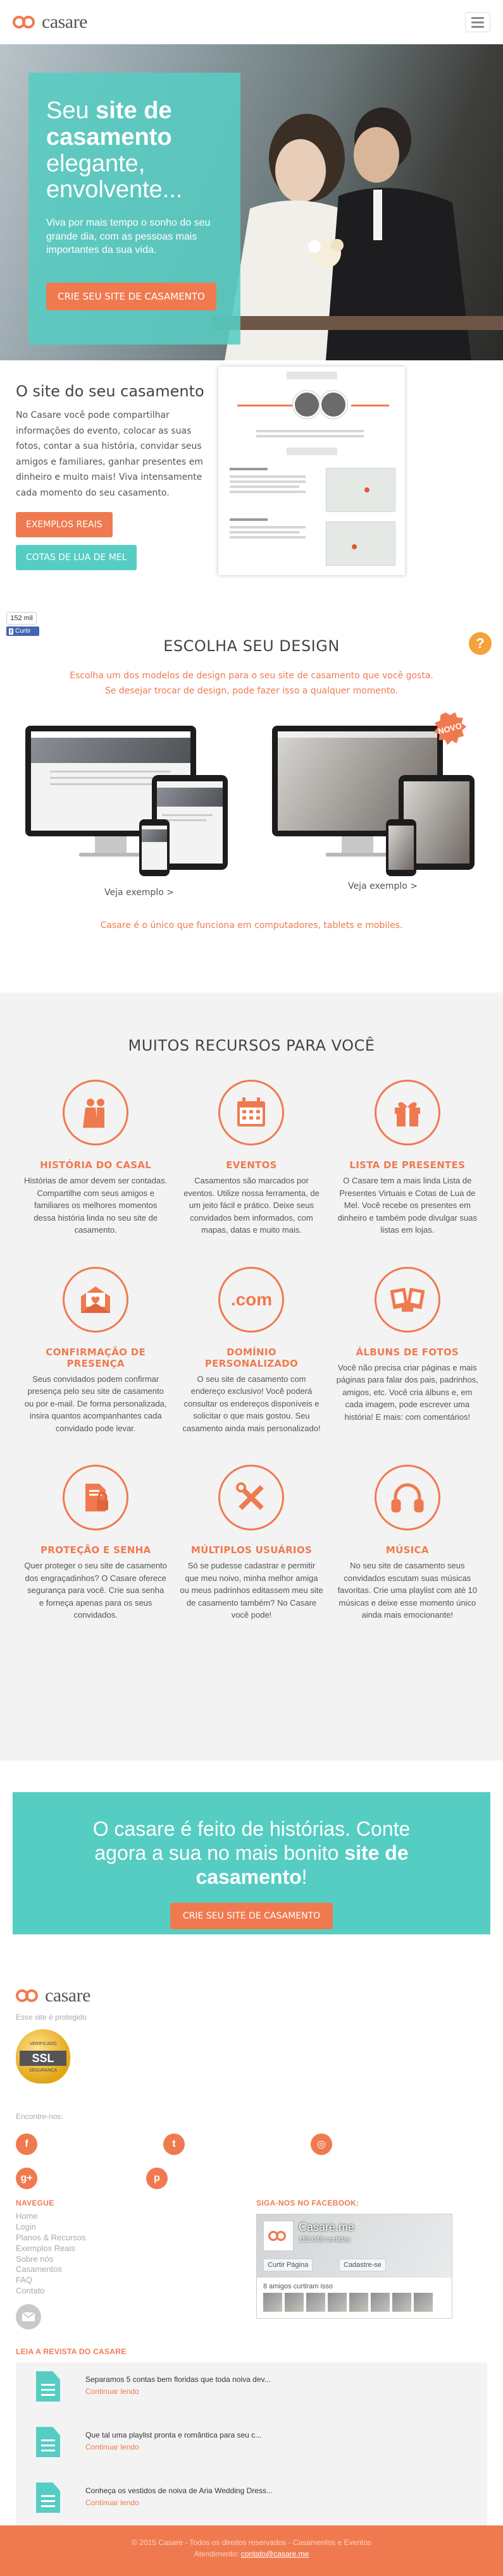 The height and width of the screenshot is (2576, 503). What do you see at coordinates (71, 2352) in the screenshot?
I see `magazine-heading: LEIA A REVISTA DO CASARE` at bounding box center [71, 2352].